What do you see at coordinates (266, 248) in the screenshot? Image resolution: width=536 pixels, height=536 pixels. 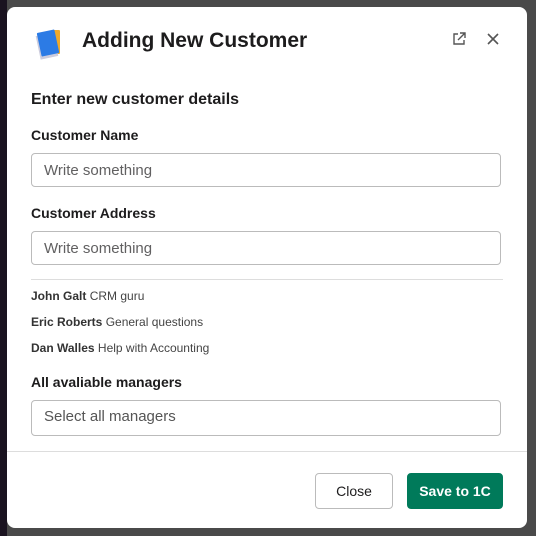 I see `customer-address-input` at bounding box center [266, 248].